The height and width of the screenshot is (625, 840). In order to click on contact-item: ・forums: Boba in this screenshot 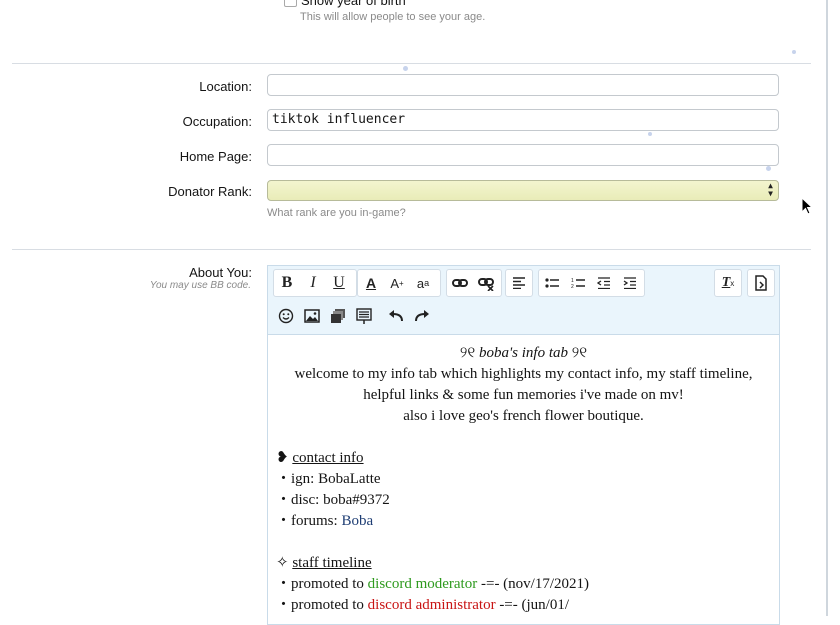, I will do `click(325, 521)`.